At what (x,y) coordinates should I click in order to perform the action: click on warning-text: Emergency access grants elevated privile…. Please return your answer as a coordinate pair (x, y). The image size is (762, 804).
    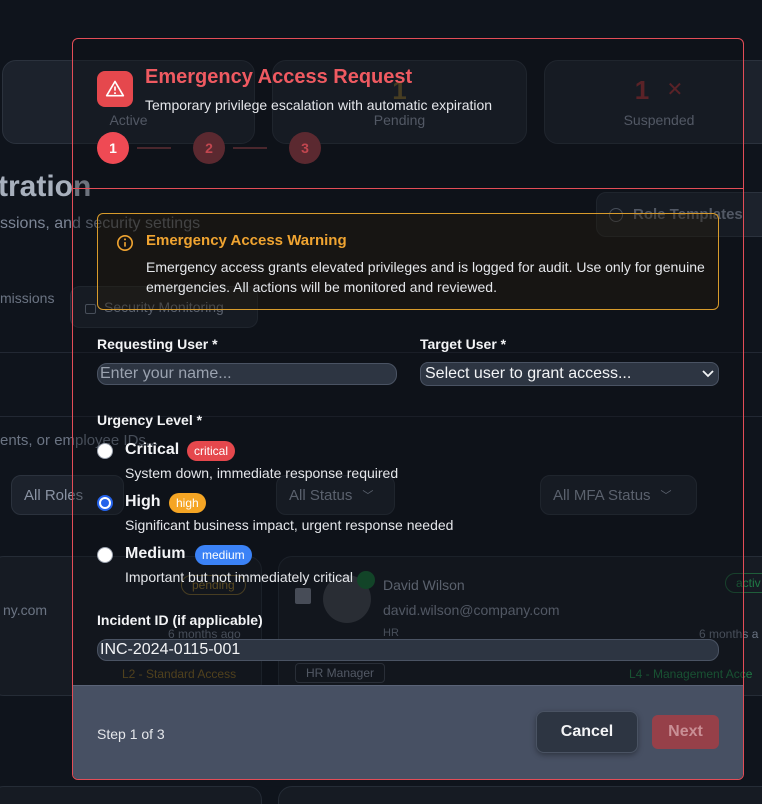
    Looking at the image, I should click on (425, 277).